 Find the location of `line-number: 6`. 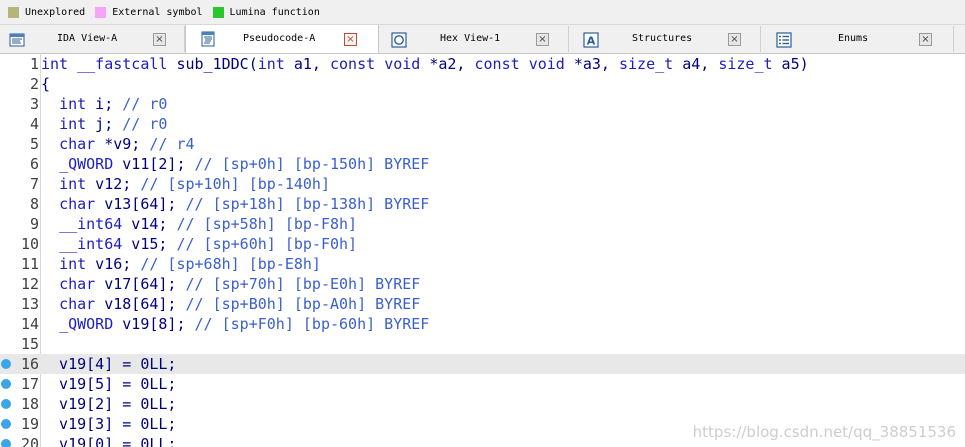

line-number: 6 is located at coordinates (34, 164).